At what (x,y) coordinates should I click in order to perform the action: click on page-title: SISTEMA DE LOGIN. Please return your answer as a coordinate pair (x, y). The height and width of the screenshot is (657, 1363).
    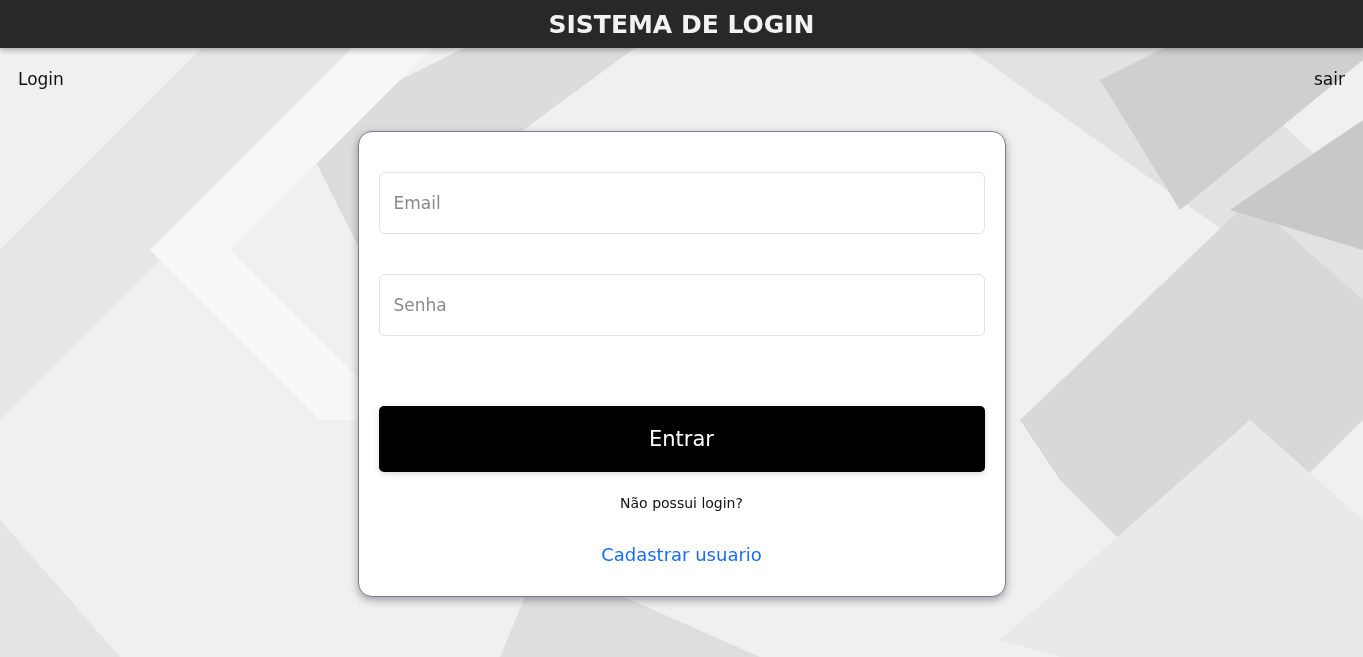
    Looking at the image, I should click on (681, 24).